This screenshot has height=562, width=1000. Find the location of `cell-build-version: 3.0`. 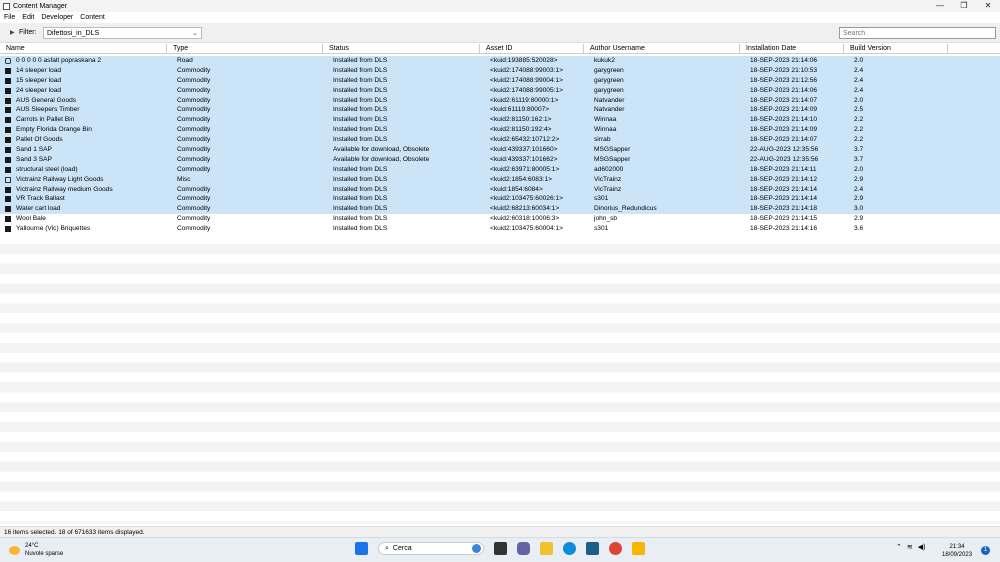

cell-build-version: 3.0 is located at coordinates (859, 209).